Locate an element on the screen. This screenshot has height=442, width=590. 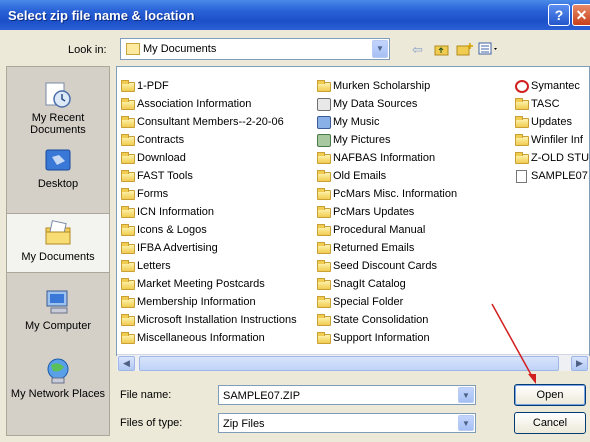
list-item: My Pictures is located at coordinates (386, 140).